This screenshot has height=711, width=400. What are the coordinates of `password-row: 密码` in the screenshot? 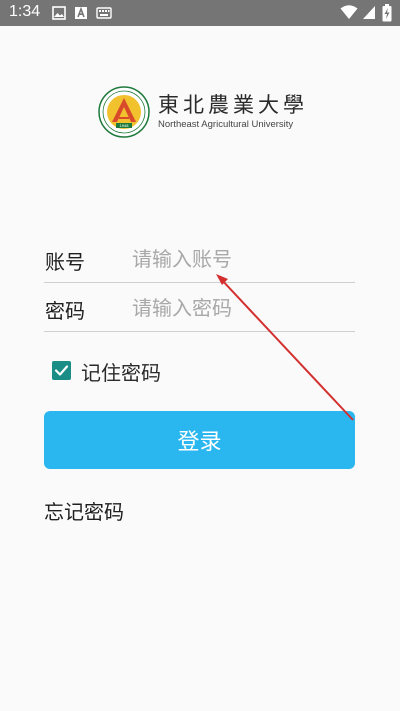 It's located at (199, 307).